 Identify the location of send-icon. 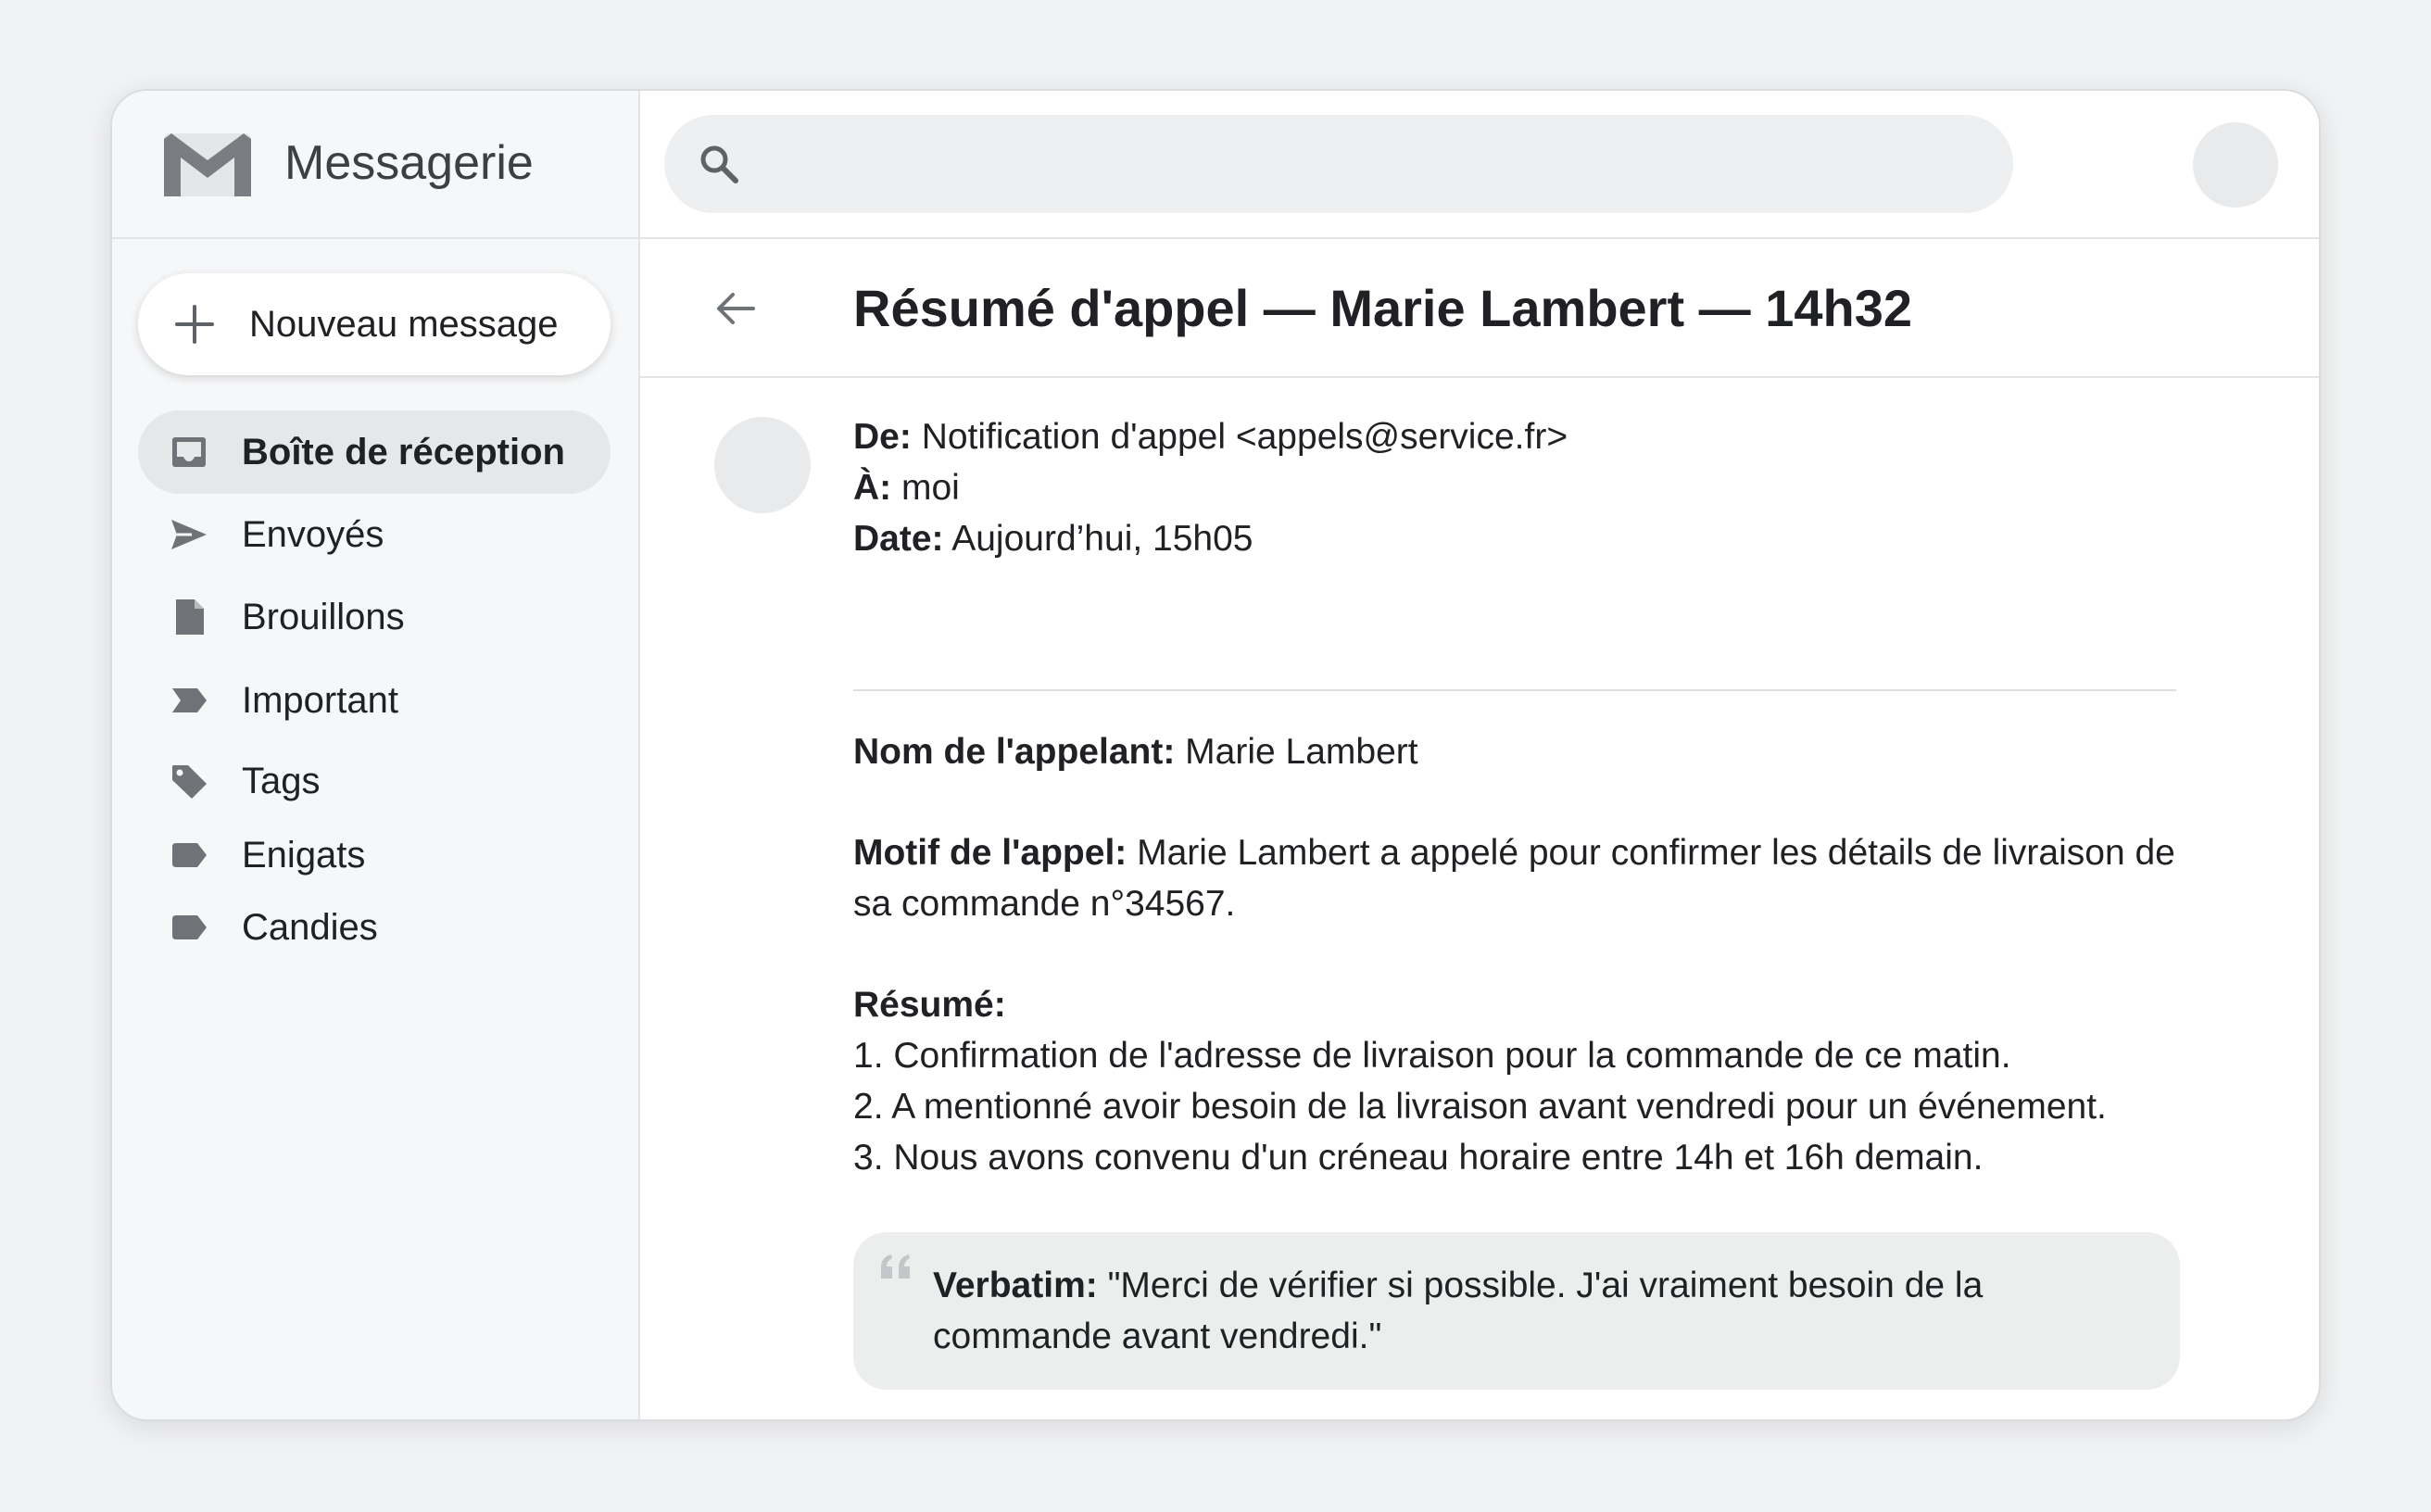
(189, 534).